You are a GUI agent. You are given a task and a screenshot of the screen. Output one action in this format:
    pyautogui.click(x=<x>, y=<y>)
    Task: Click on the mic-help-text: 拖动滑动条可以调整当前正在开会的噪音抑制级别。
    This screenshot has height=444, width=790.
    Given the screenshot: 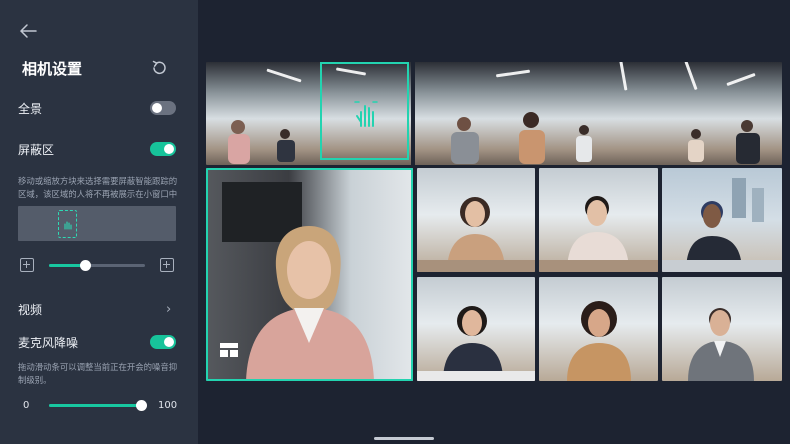 What is the action you would take?
    pyautogui.click(x=98, y=373)
    